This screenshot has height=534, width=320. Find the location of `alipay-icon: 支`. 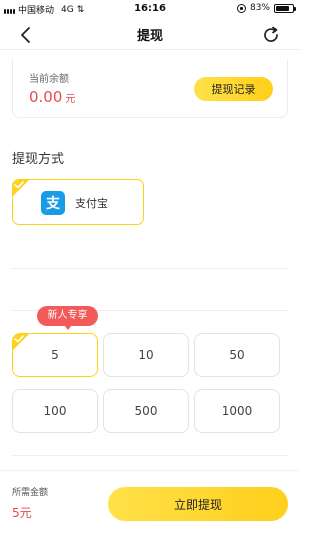

alipay-icon: 支 is located at coordinates (53, 203).